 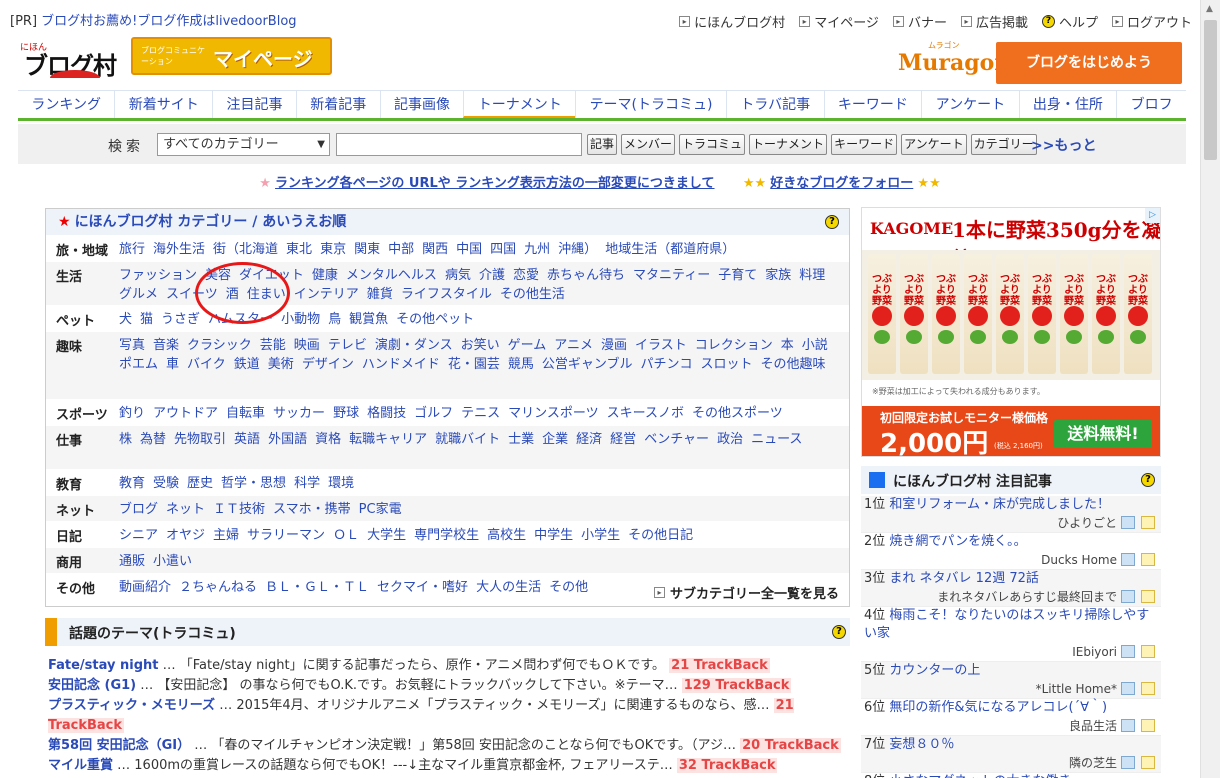 I want to click on category-link: アウトドア, so click(x=185, y=413).